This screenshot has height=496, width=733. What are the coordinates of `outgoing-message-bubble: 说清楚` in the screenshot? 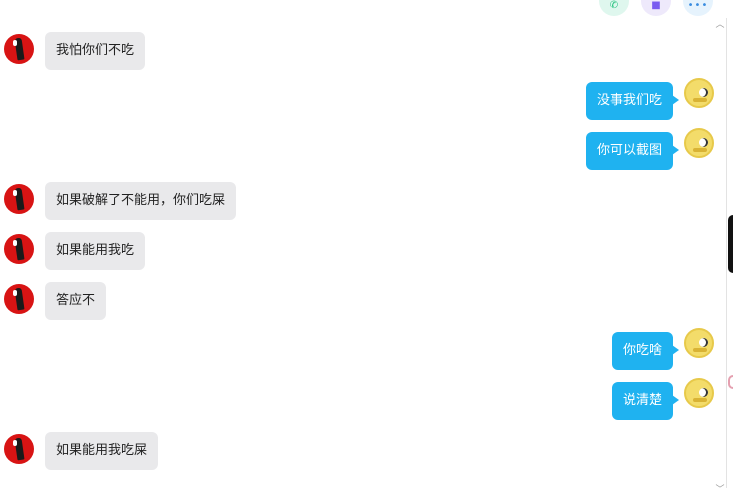 It's located at (645, 401).